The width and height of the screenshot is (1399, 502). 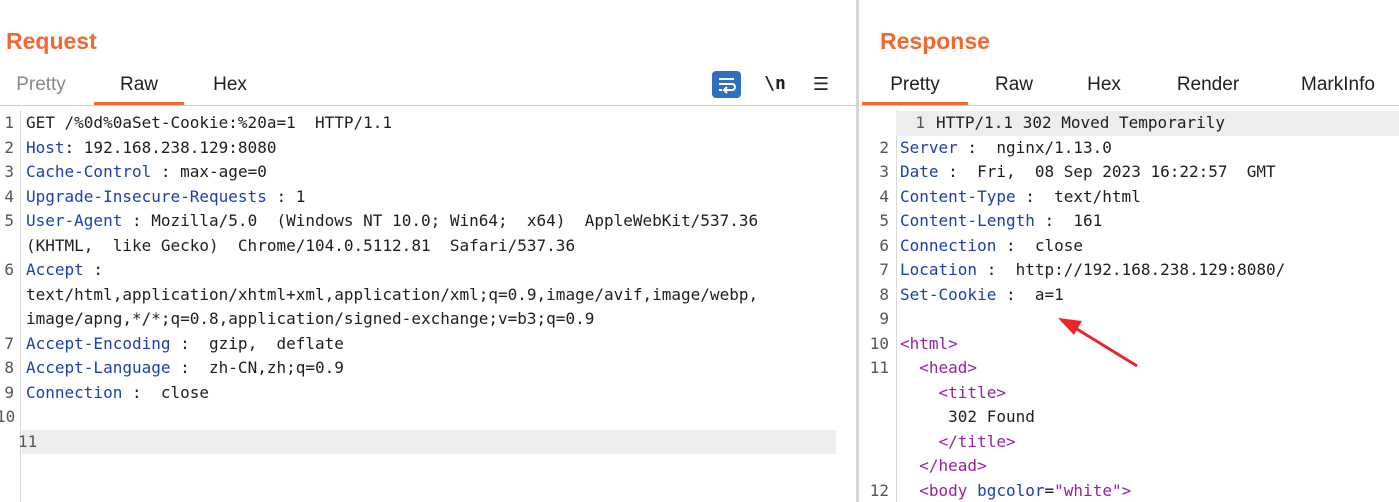 What do you see at coordinates (1150, 269) in the screenshot?
I see `header-value: http://192.168.238.129:8080/` at bounding box center [1150, 269].